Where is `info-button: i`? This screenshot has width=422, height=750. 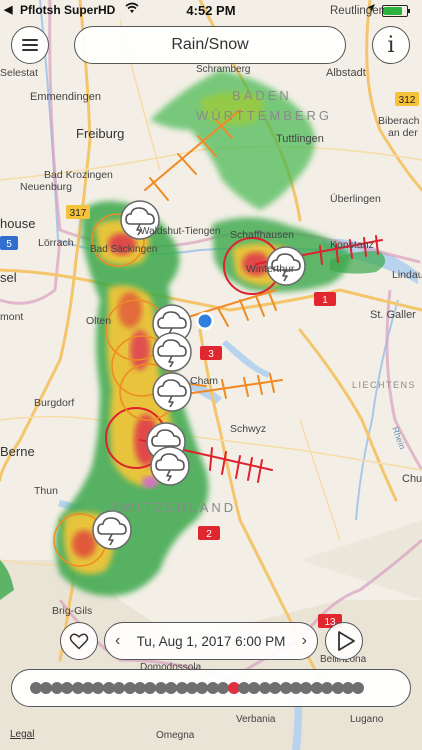
info-button: i is located at coordinates (391, 45).